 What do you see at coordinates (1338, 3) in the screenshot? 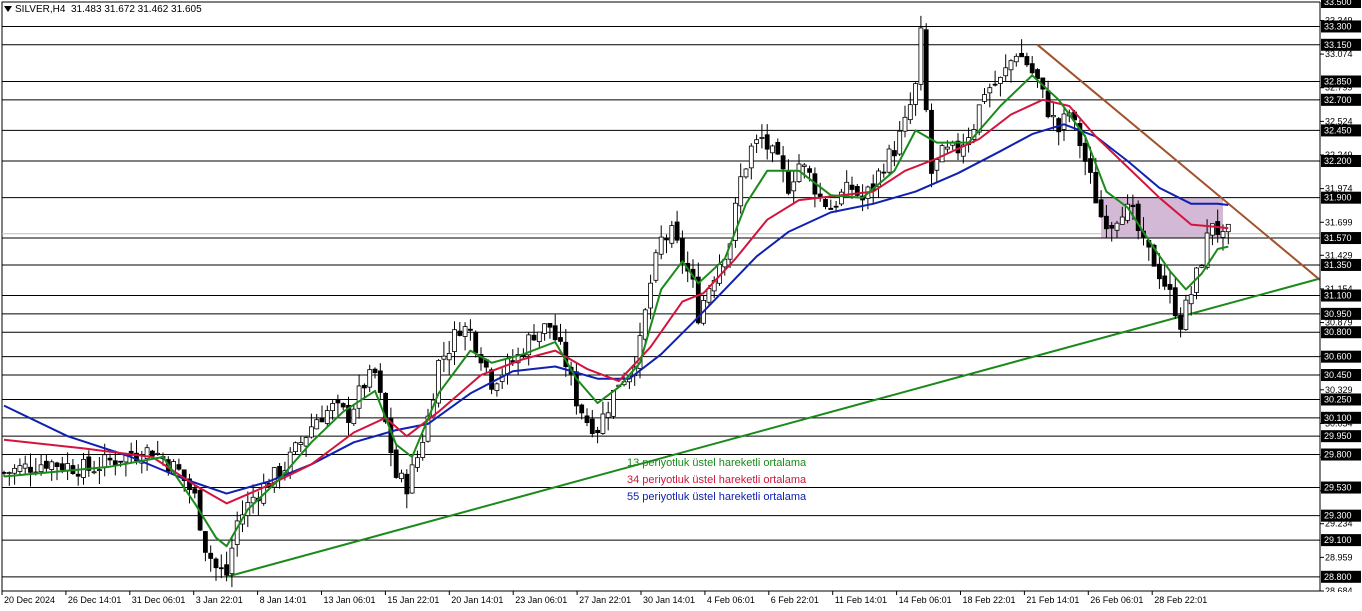
I see `level-price-label: 33.500` at bounding box center [1338, 3].